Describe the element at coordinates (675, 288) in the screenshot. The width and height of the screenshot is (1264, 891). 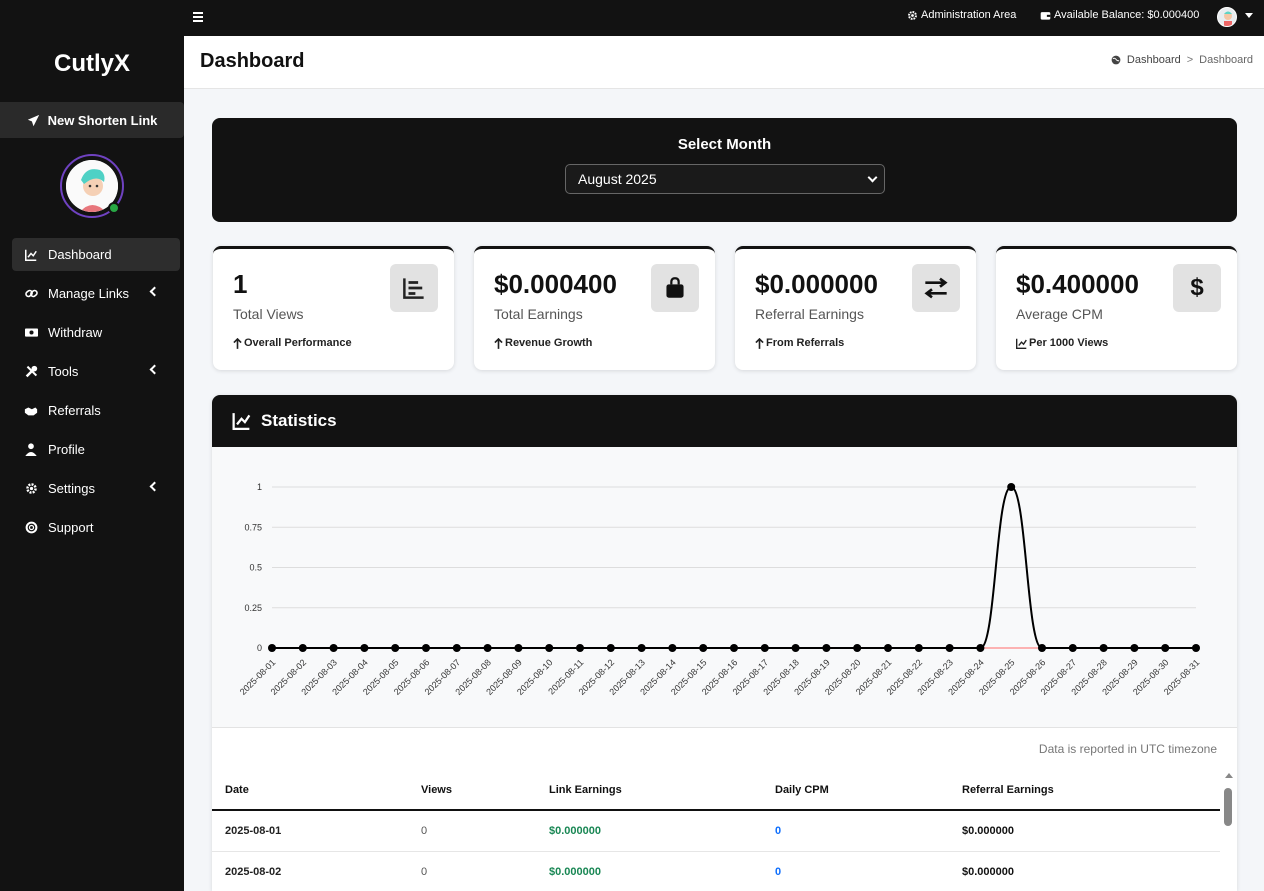
I see `shopping-bag-icon` at that location.